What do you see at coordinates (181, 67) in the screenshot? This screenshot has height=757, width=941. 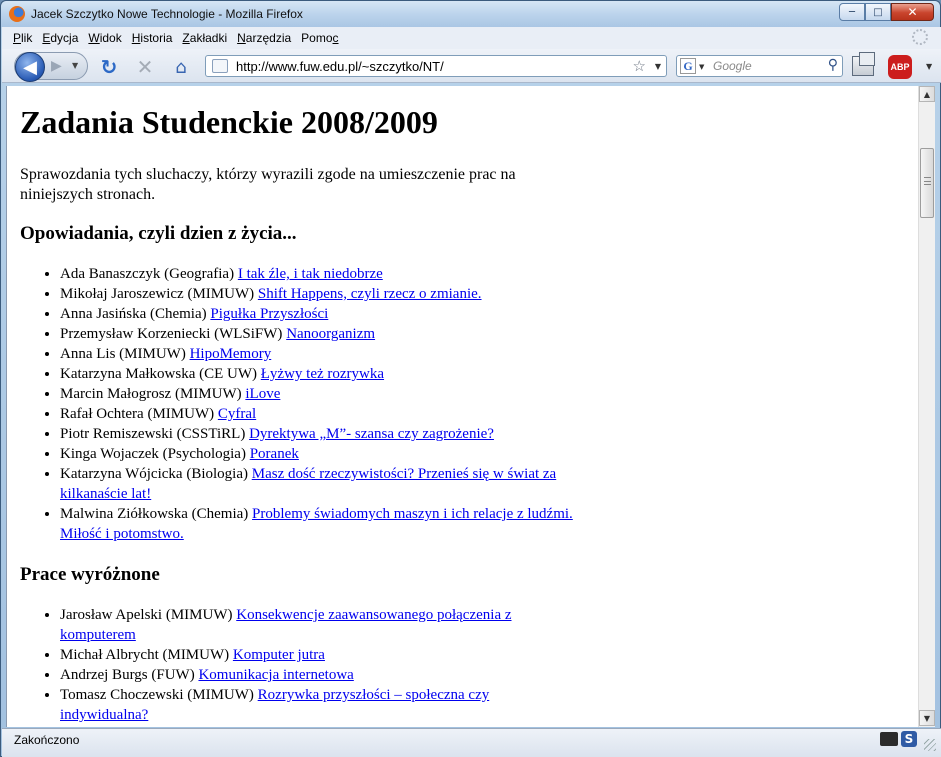 I see `home-button: ⌂` at bounding box center [181, 67].